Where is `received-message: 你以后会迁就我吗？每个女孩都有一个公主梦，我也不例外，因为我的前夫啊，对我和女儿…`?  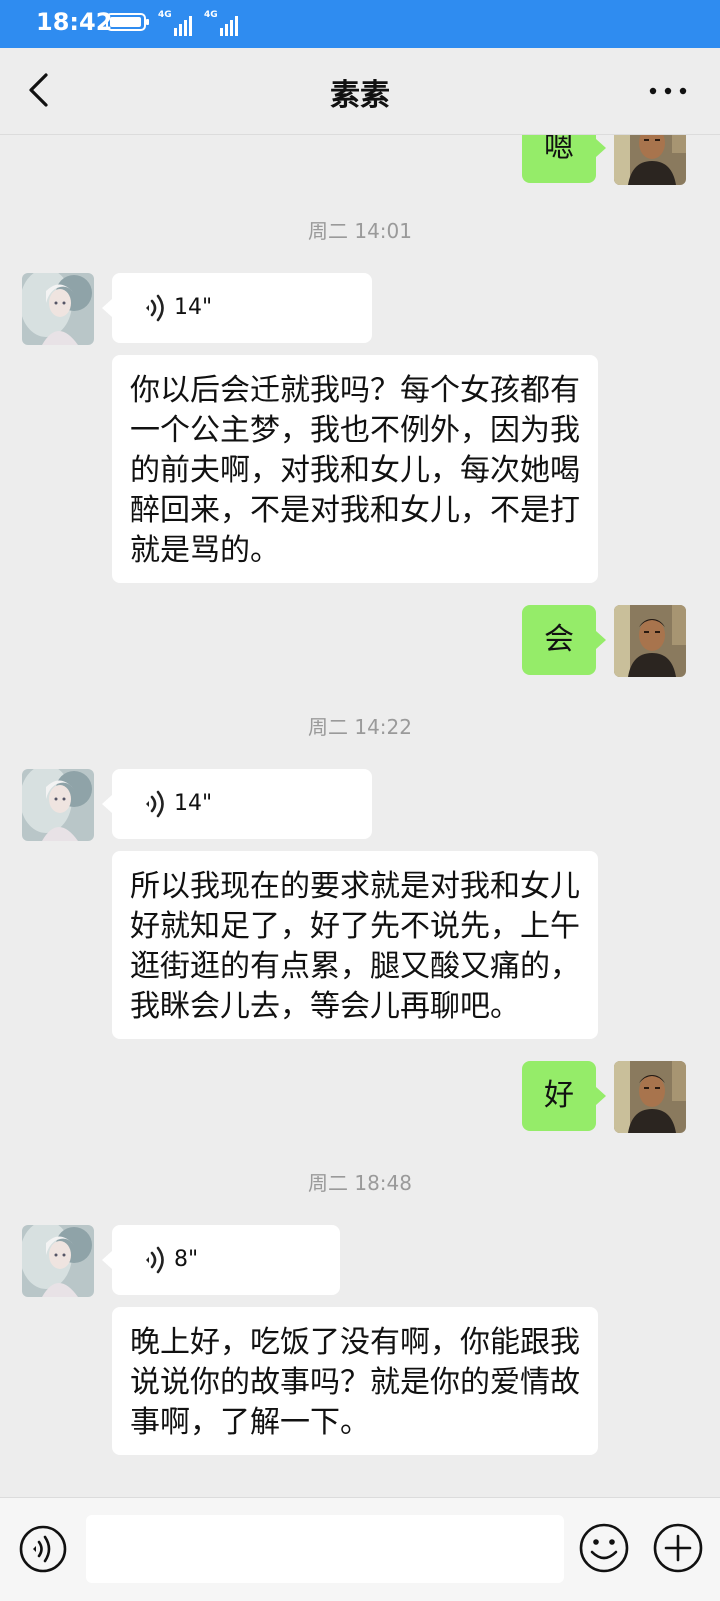 received-message: 你以后会迁就我吗？每个女孩都有一个公主梦，我也不例外，因为我的前夫啊，对我和女儿… is located at coordinates (355, 469).